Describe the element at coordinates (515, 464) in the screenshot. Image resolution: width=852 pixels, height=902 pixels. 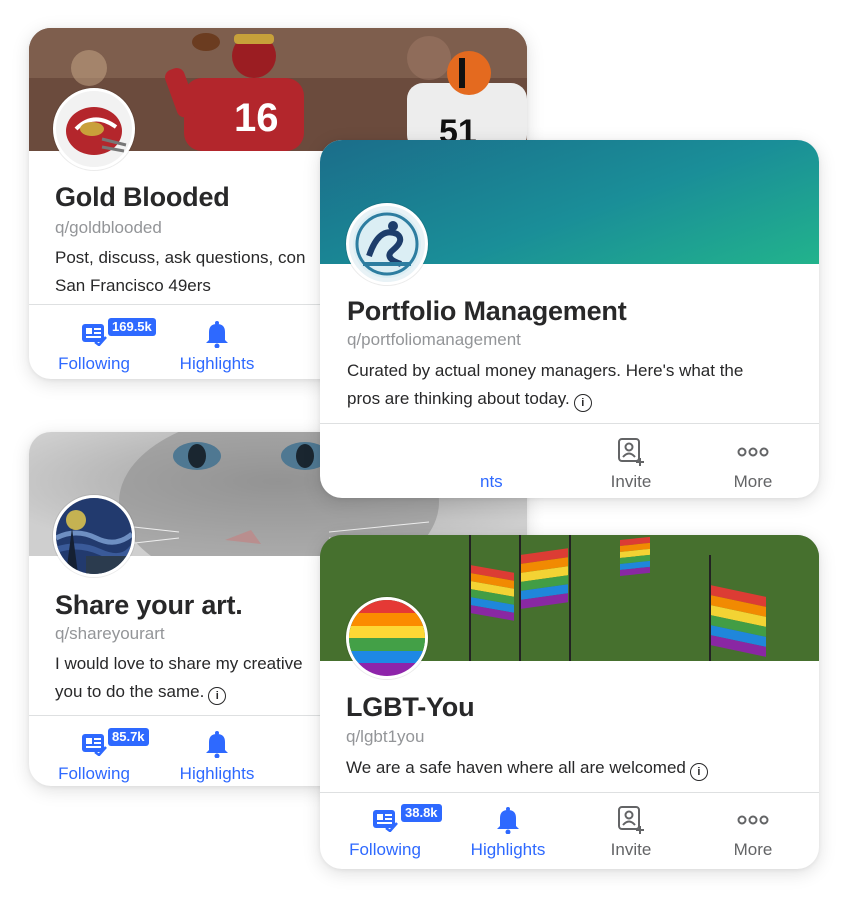
I see `highlights-button: nts` at that location.